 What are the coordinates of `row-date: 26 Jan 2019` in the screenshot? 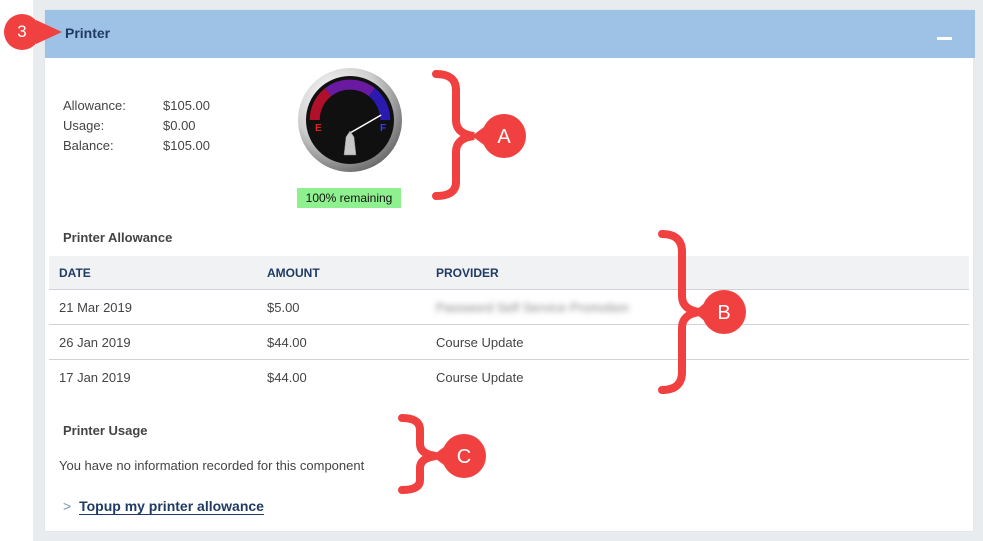 It's located at (95, 342).